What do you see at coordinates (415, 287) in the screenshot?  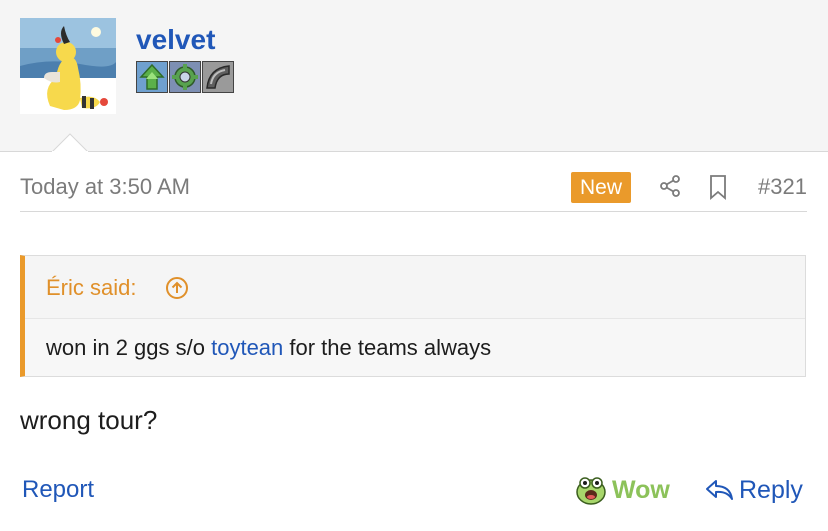 I see `quote-header: Éric said:` at bounding box center [415, 287].